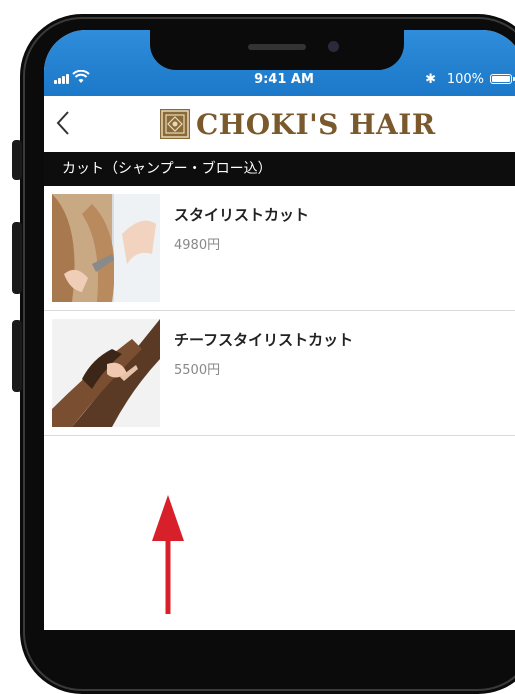  What do you see at coordinates (430, 79) in the screenshot?
I see `bluetooth-icon: ✱` at bounding box center [430, 79].